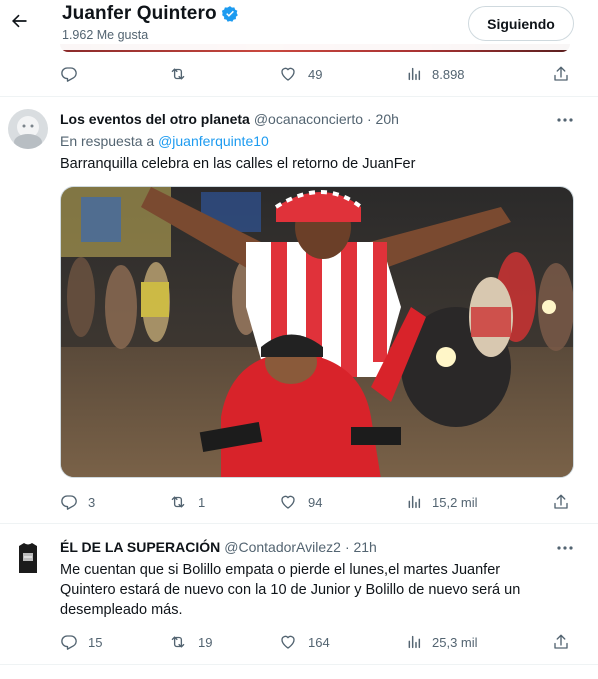 This screenshot has height=679, width=598. Describe the element at coordinates (186, 502) in the screenshot. I see `retweet-button: 1` at that location.